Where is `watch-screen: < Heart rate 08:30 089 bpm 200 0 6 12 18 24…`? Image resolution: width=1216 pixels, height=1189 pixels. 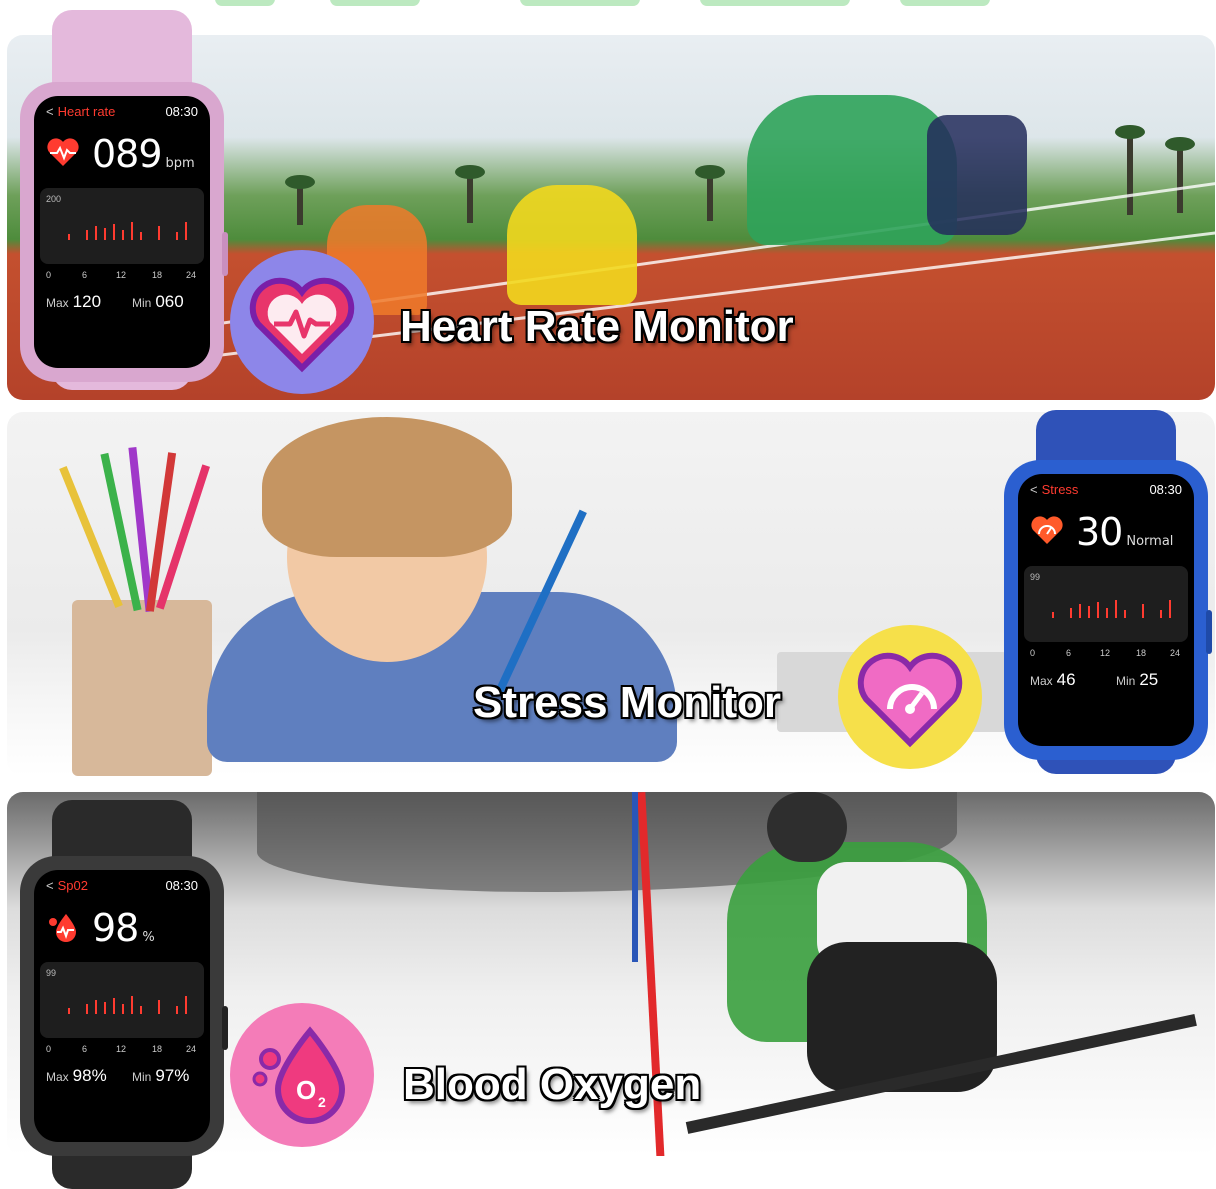
watch-screen: < Heart rate 08:30 089 bpm 200 0 6 12 18 24… is located at coordinates (122, 232).